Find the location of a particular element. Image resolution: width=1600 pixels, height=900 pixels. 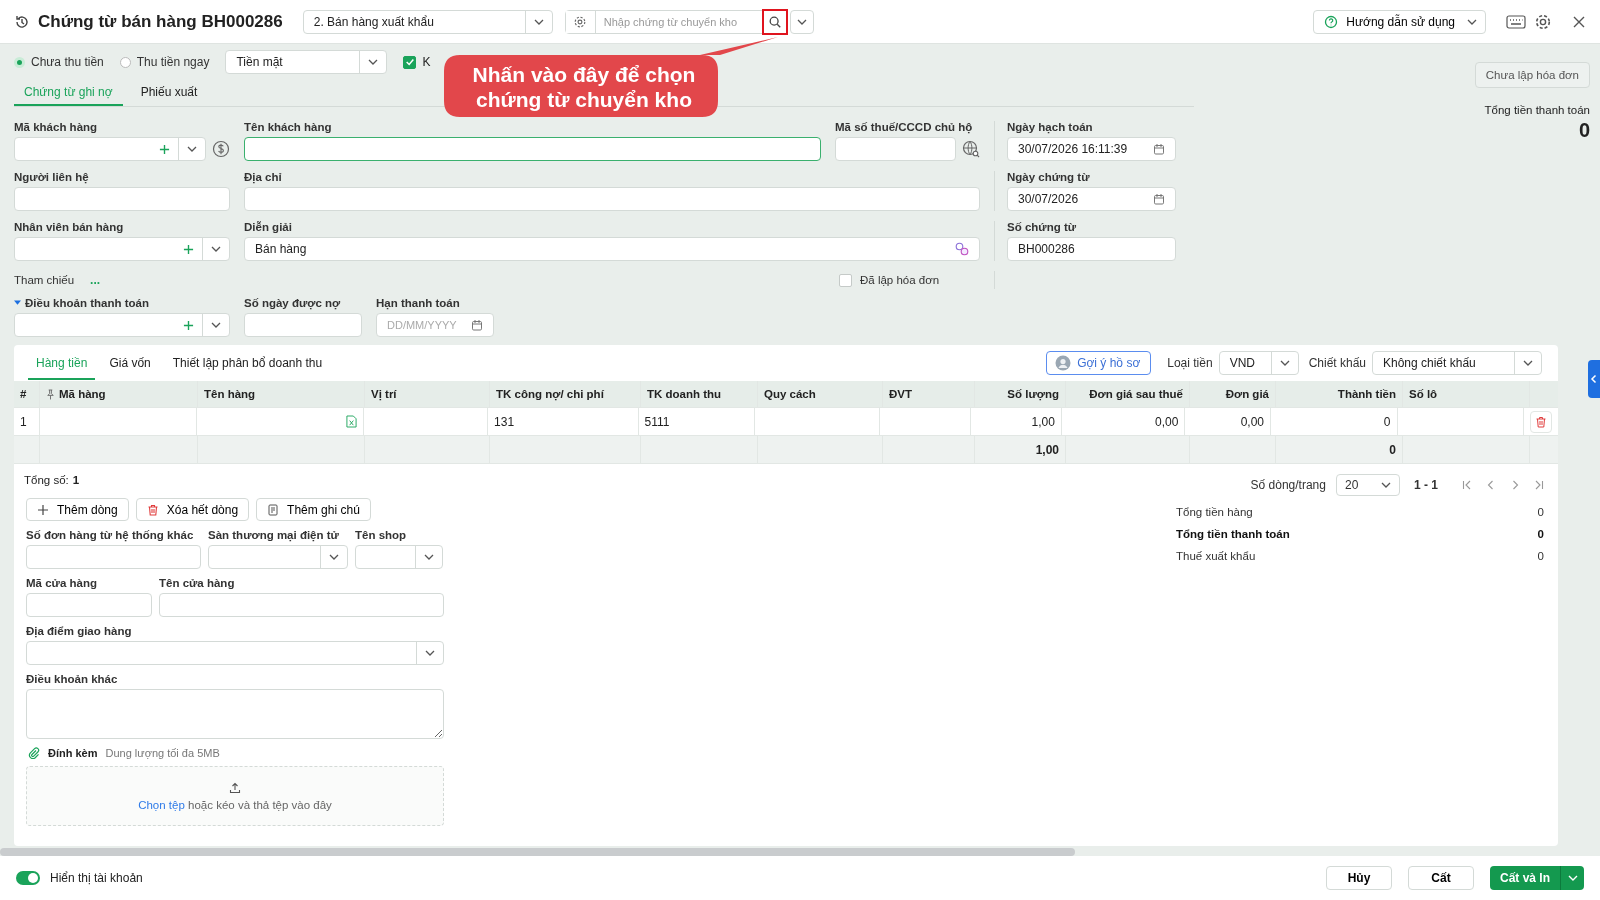

history-icon is located at coordinates (22, 21).